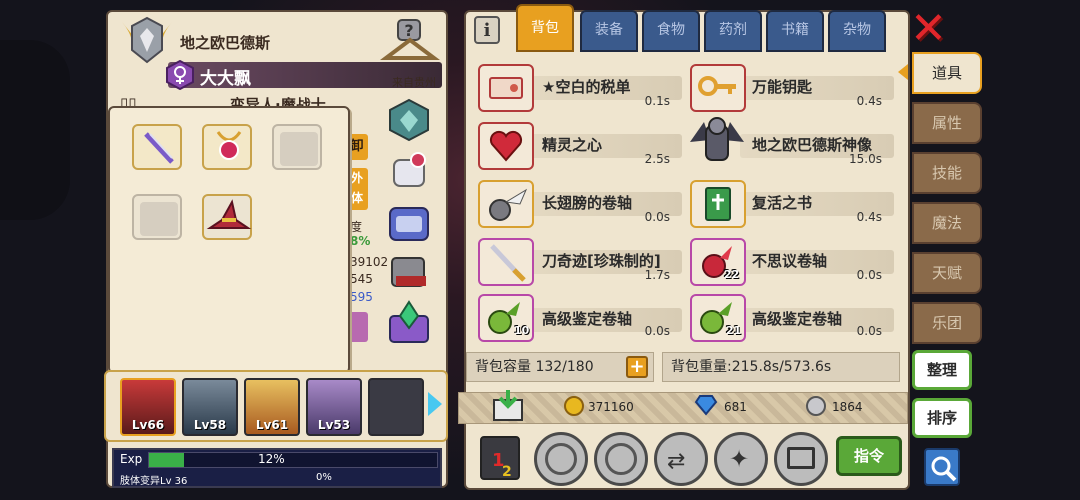 This screenshot has height=500, width=1080. Describe the element at coordinates (166, 460) in the screenshot. I see `exp-bar-fill` at that location.